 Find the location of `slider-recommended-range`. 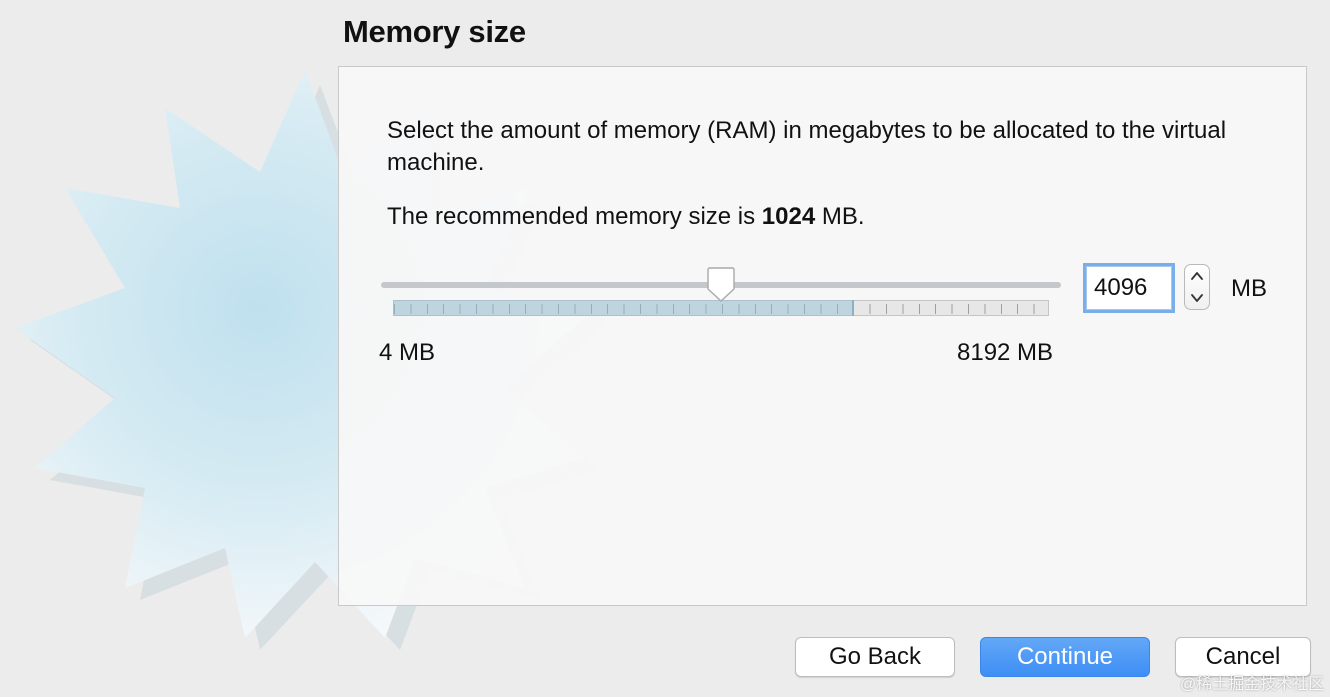

slider-recommended-range is located at coordinates (623, 308).